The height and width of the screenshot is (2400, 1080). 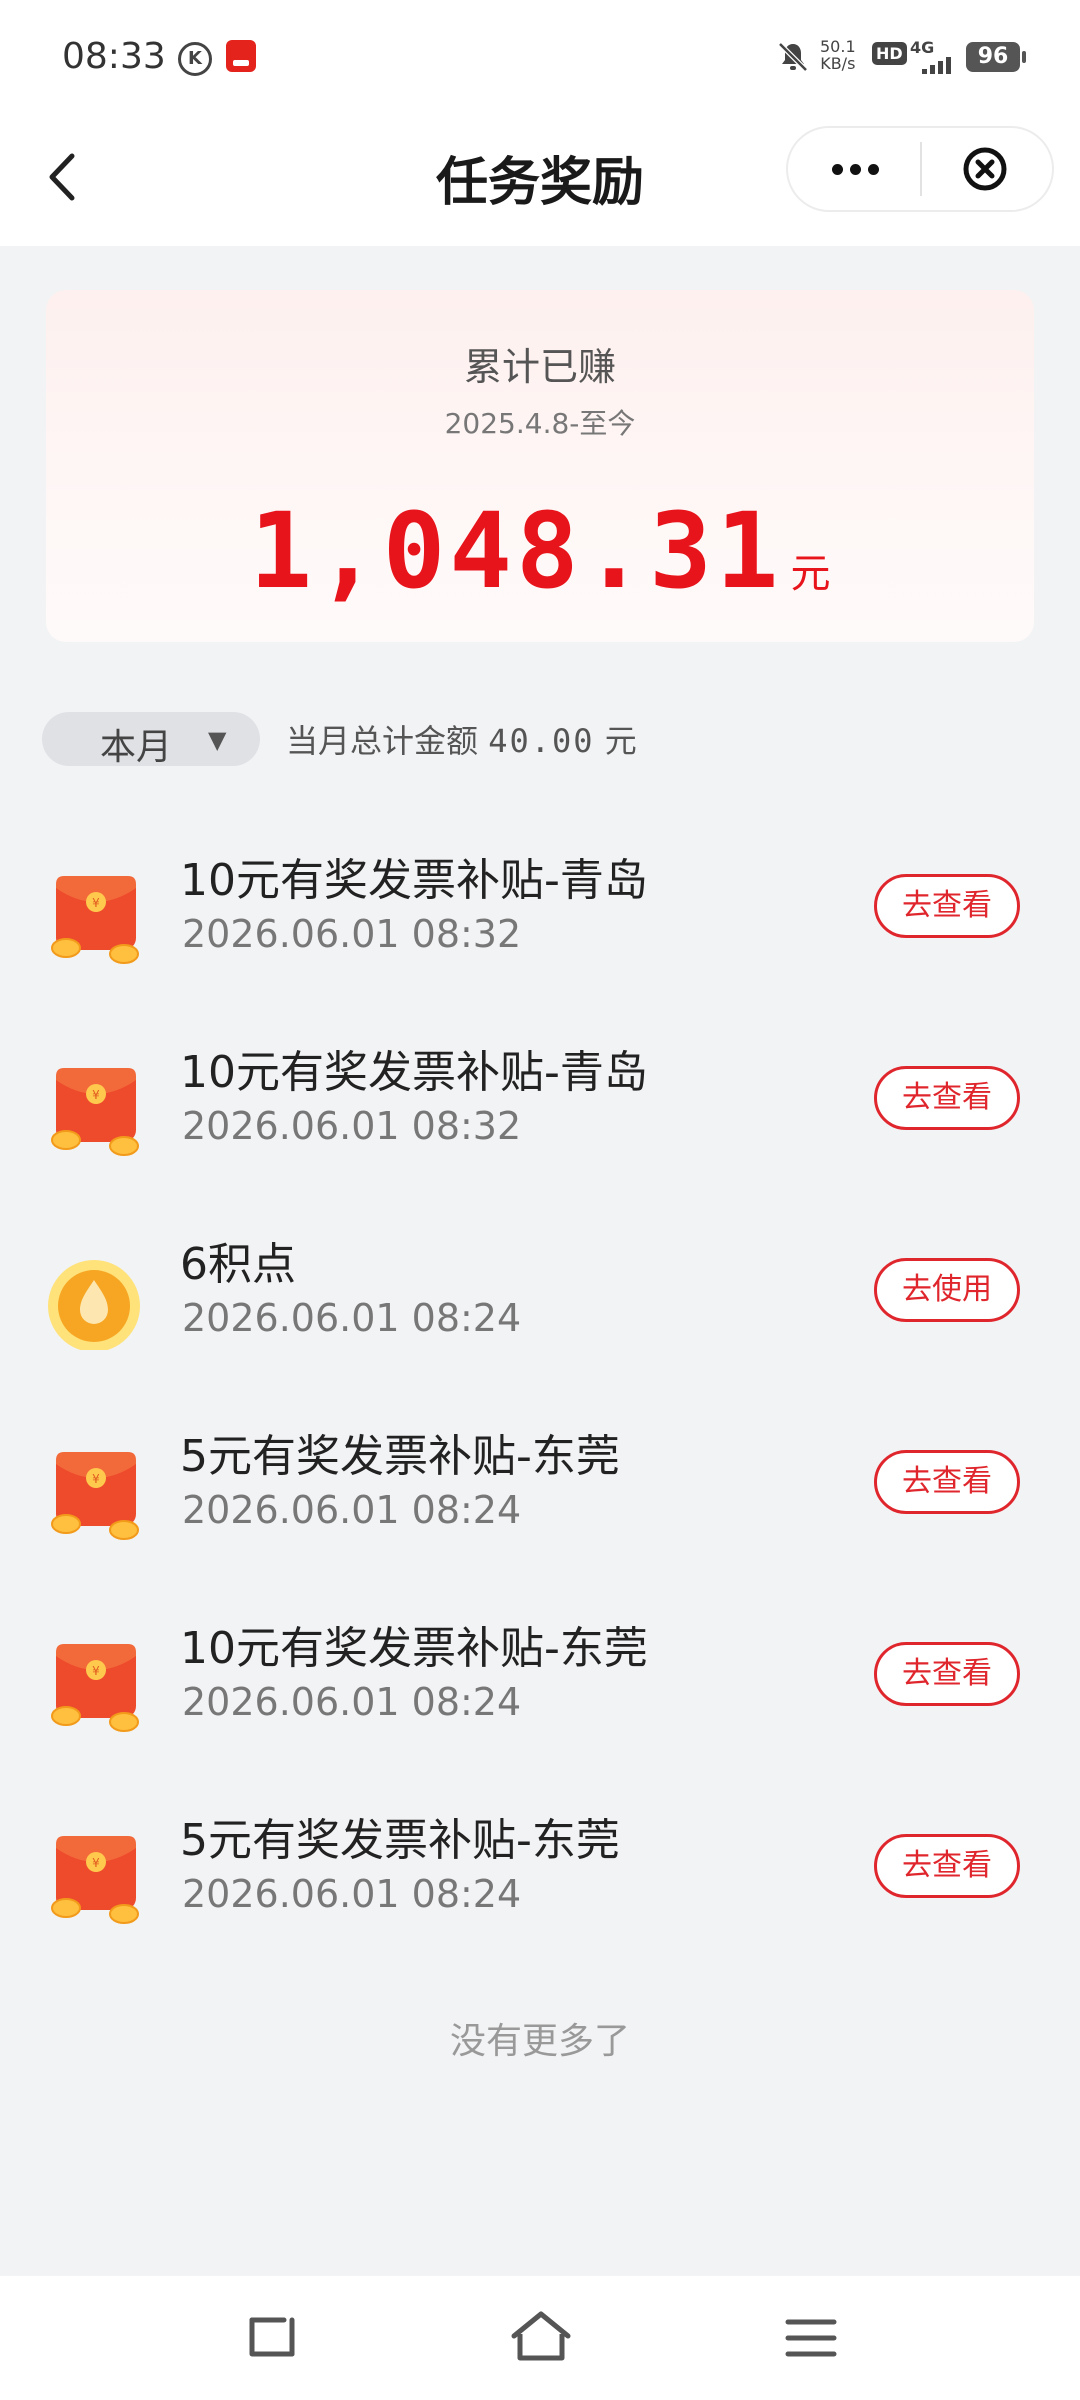 What do you see at coordinates (540, 56) in the screenshot?
I see `status-bar: 08:33 K 50.1 KB/s HD 4G 96` at bounding box center [540, 56].